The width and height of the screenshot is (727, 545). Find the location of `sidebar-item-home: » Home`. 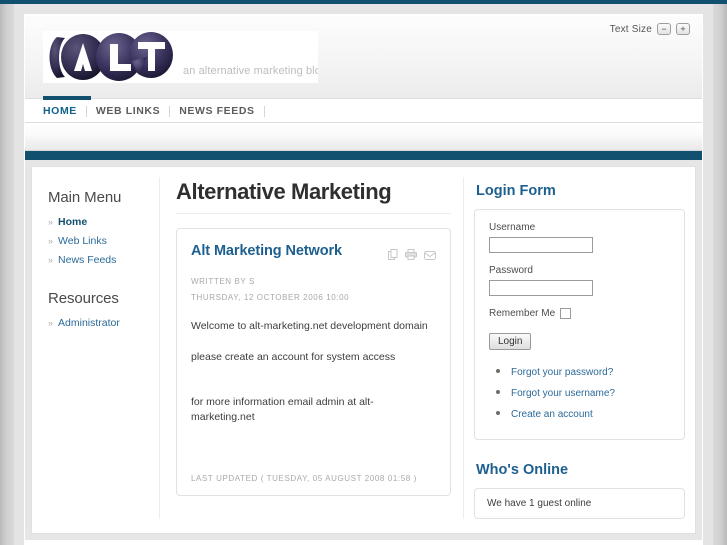

sidebar-item-home: » Home is located at coordinates (103, 222).